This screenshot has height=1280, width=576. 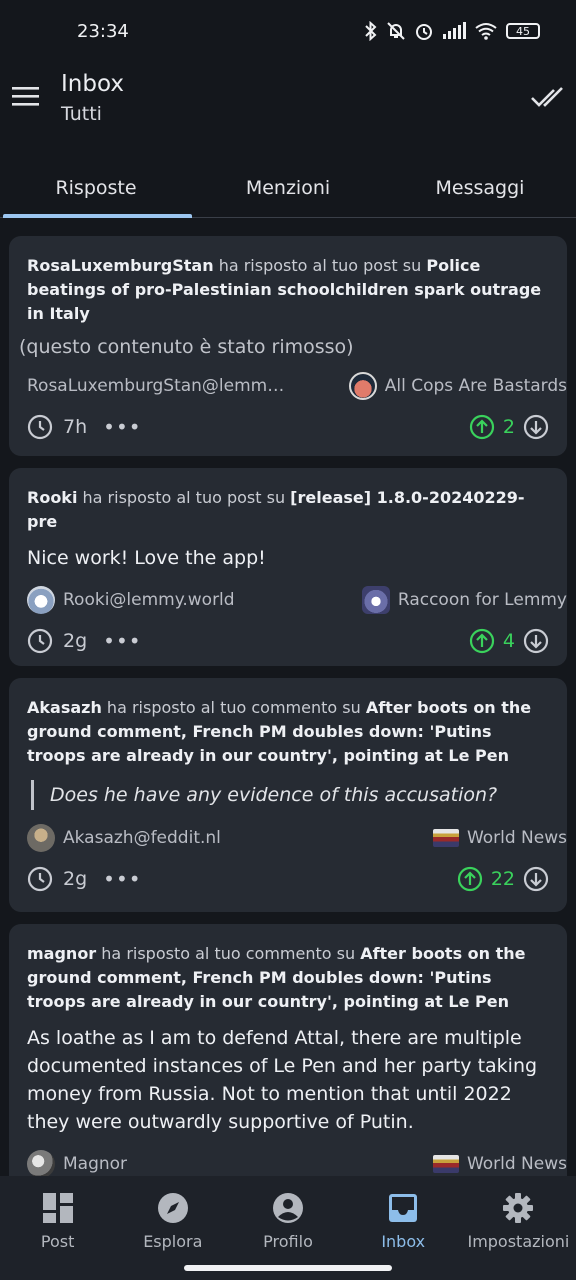 I want to click on reply-meta: Magnor World News, so click(x=297, y=1163).